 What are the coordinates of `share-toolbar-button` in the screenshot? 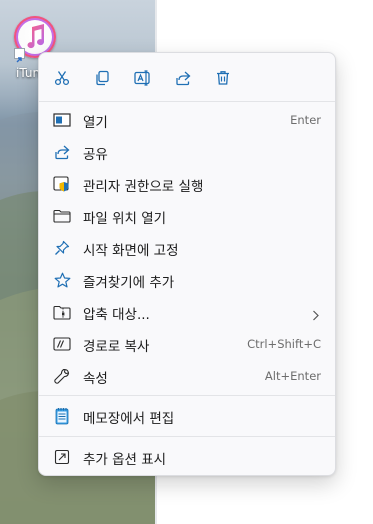 It's located at (183, 78).